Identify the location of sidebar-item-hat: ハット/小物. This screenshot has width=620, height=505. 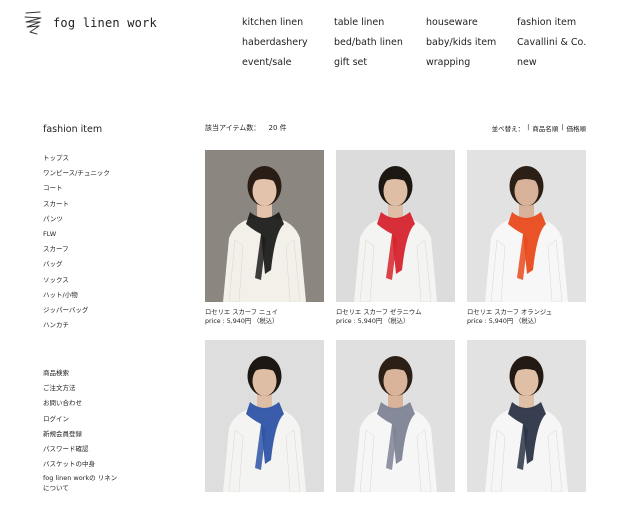
(76, 296).